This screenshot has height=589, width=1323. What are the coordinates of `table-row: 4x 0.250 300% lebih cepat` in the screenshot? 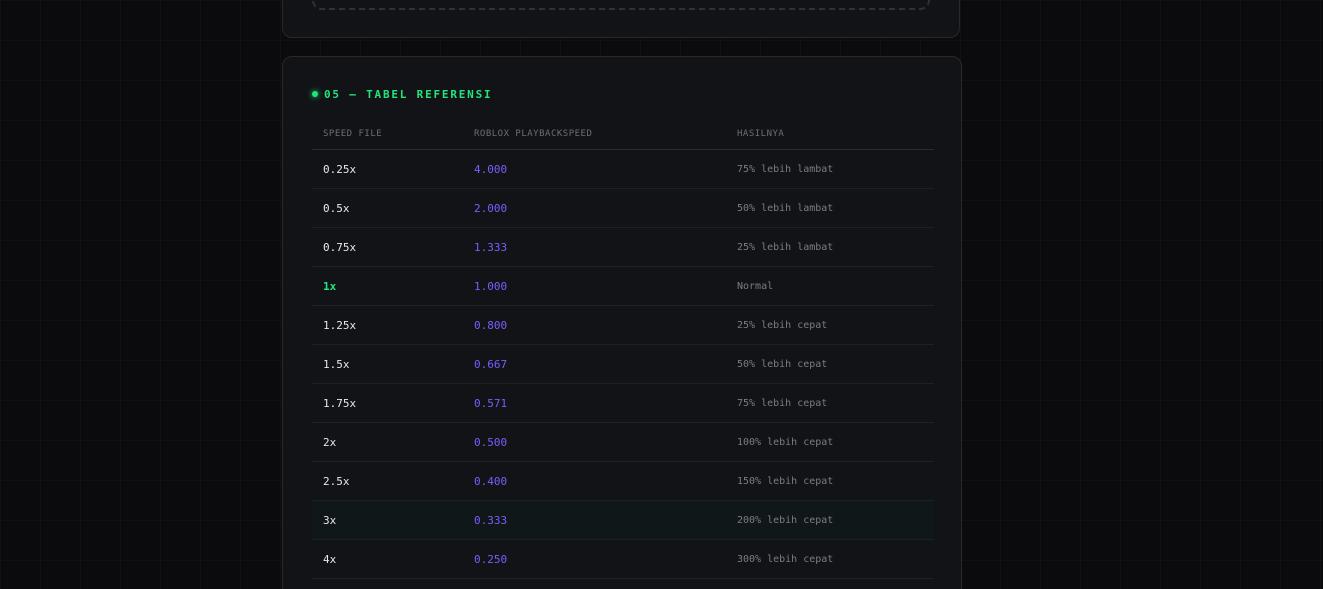 It's located at (623, 559).